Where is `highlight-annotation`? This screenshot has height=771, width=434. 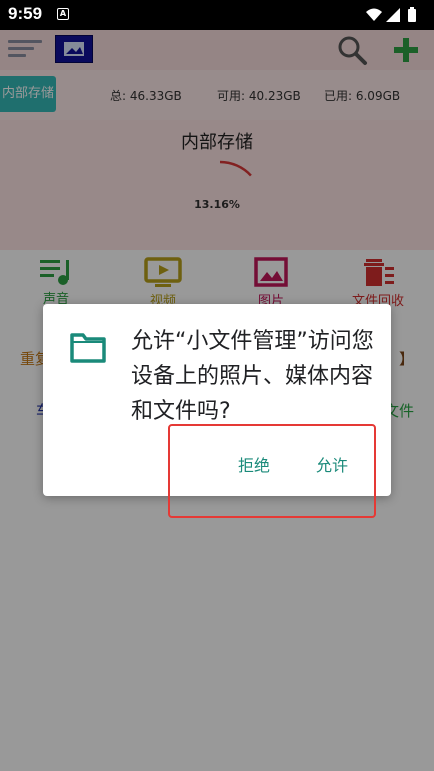
highlight-annotation is located at coordinates (272, 471).